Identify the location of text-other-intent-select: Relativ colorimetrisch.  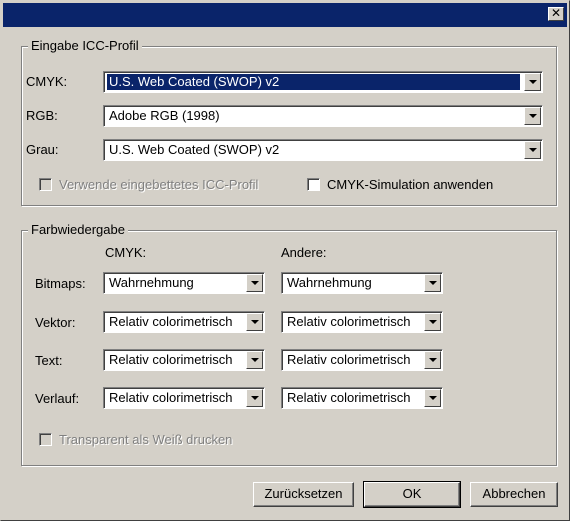
(362, 360).